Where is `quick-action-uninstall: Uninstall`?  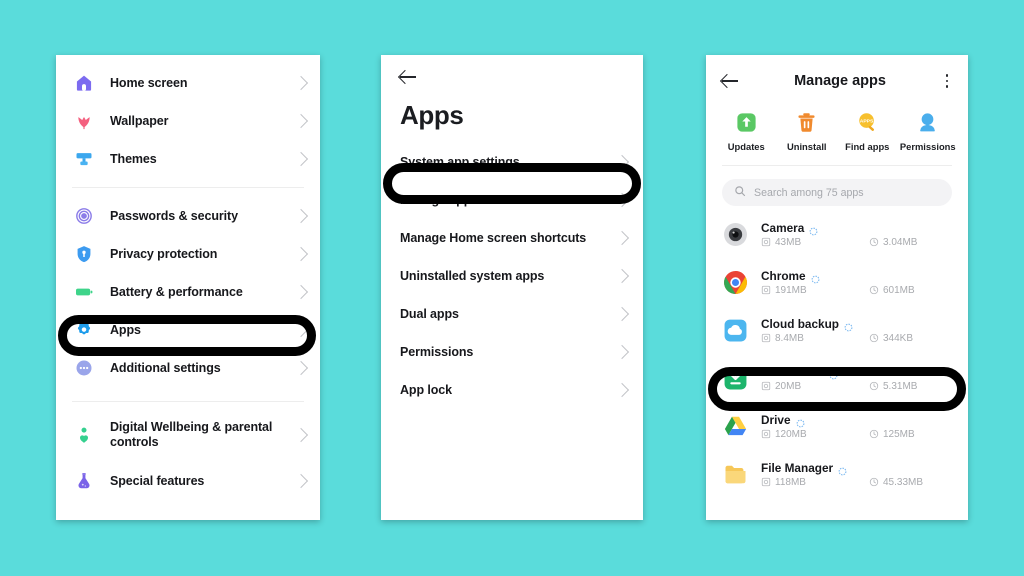
quick-action-uninstall: Uninstall is located at coordinates (807, 130).